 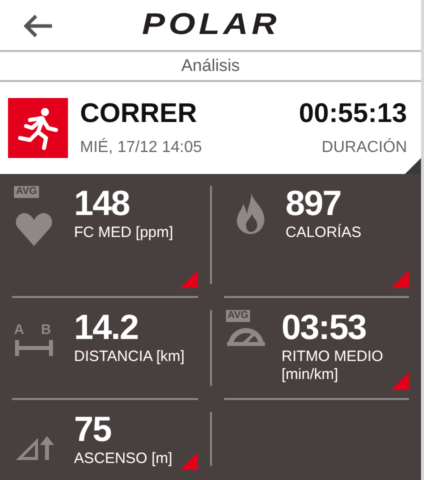 What do you see at coordinates (325, 328) in the screenshot?
I see `metric-value: 03:53` at bounding box center [325, 328].